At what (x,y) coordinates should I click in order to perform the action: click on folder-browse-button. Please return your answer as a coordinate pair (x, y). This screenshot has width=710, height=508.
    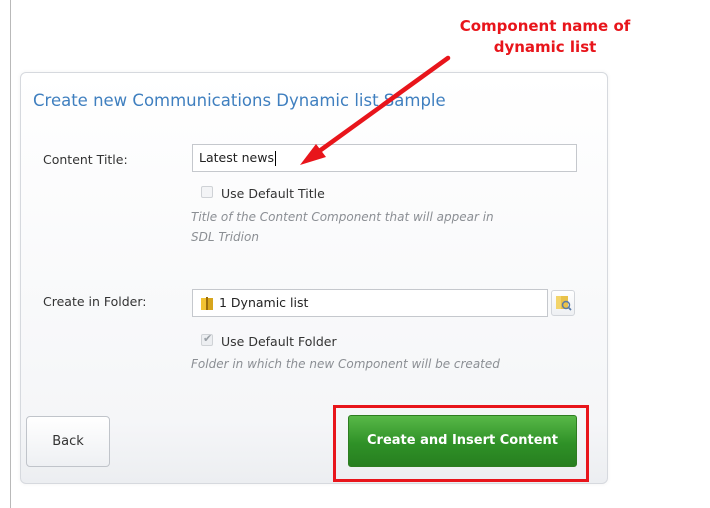
    Looking at the image, I should click on (563, 303).